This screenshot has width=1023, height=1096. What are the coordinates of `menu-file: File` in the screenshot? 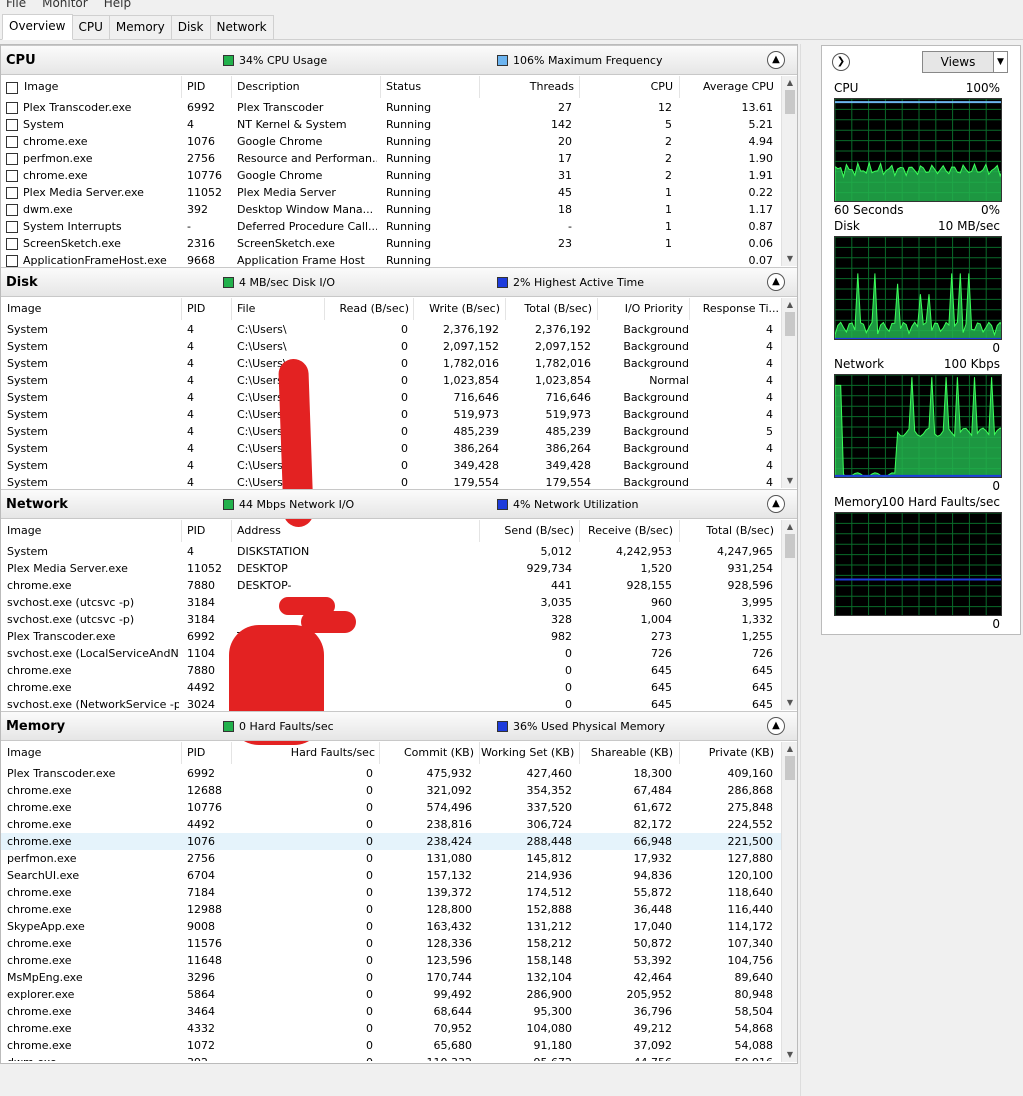 It's located at (16, 5).